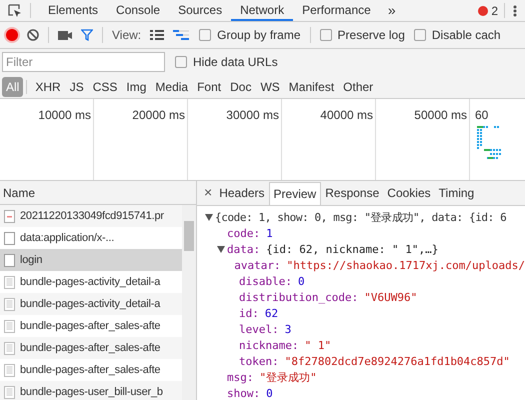 Image resolution: width=525 pixels, height=400 pixels. I want to click on list-view-icon, so click(157, 35).